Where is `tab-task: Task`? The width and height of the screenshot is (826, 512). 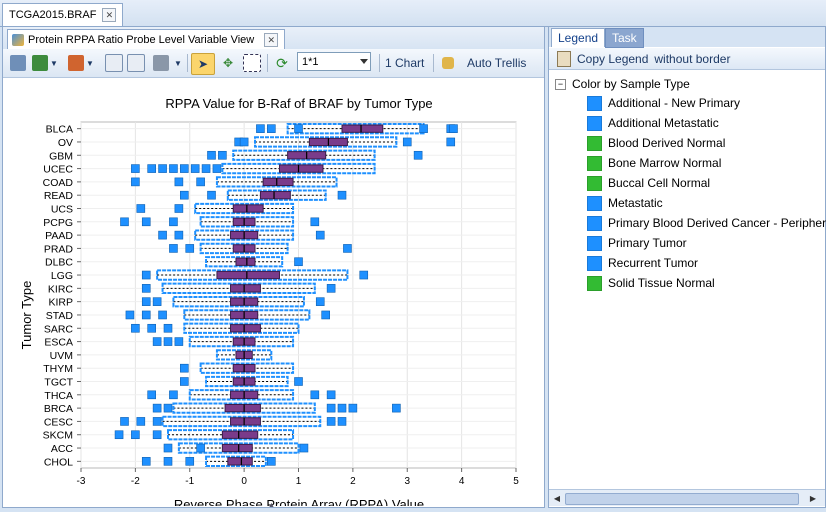 tab-task: Task is located at coordinates (624, 38).